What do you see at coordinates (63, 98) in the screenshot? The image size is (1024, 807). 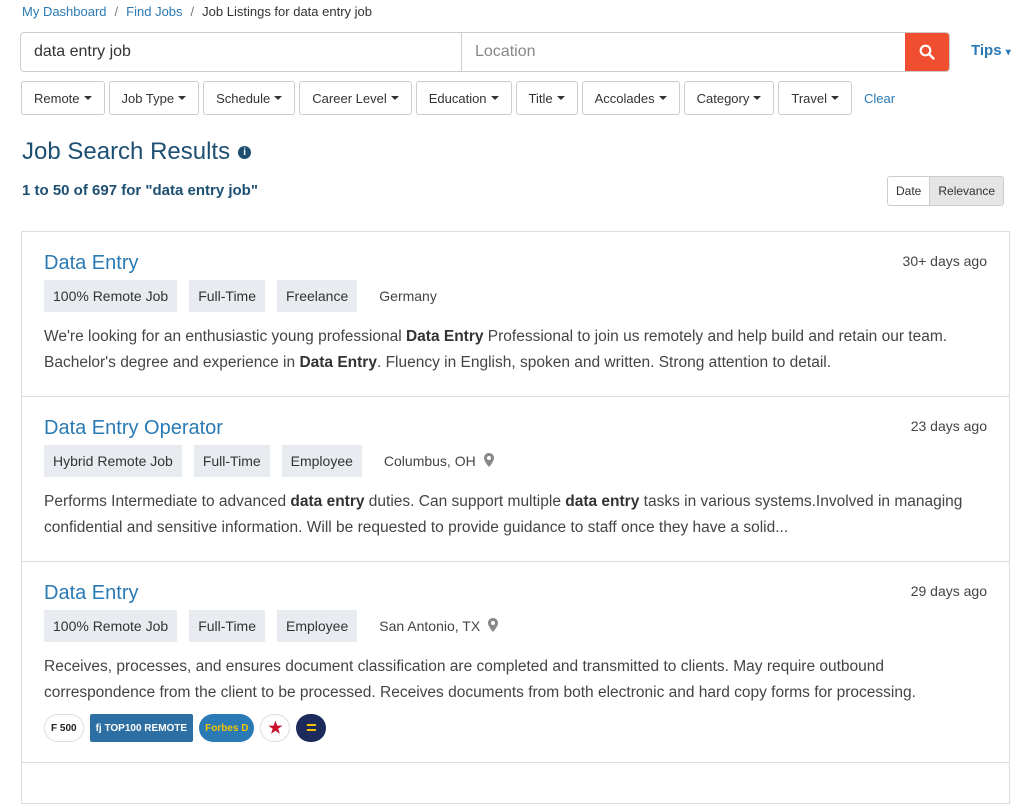 I see `filter-remote: Remote` at bounding box center [63, 98].